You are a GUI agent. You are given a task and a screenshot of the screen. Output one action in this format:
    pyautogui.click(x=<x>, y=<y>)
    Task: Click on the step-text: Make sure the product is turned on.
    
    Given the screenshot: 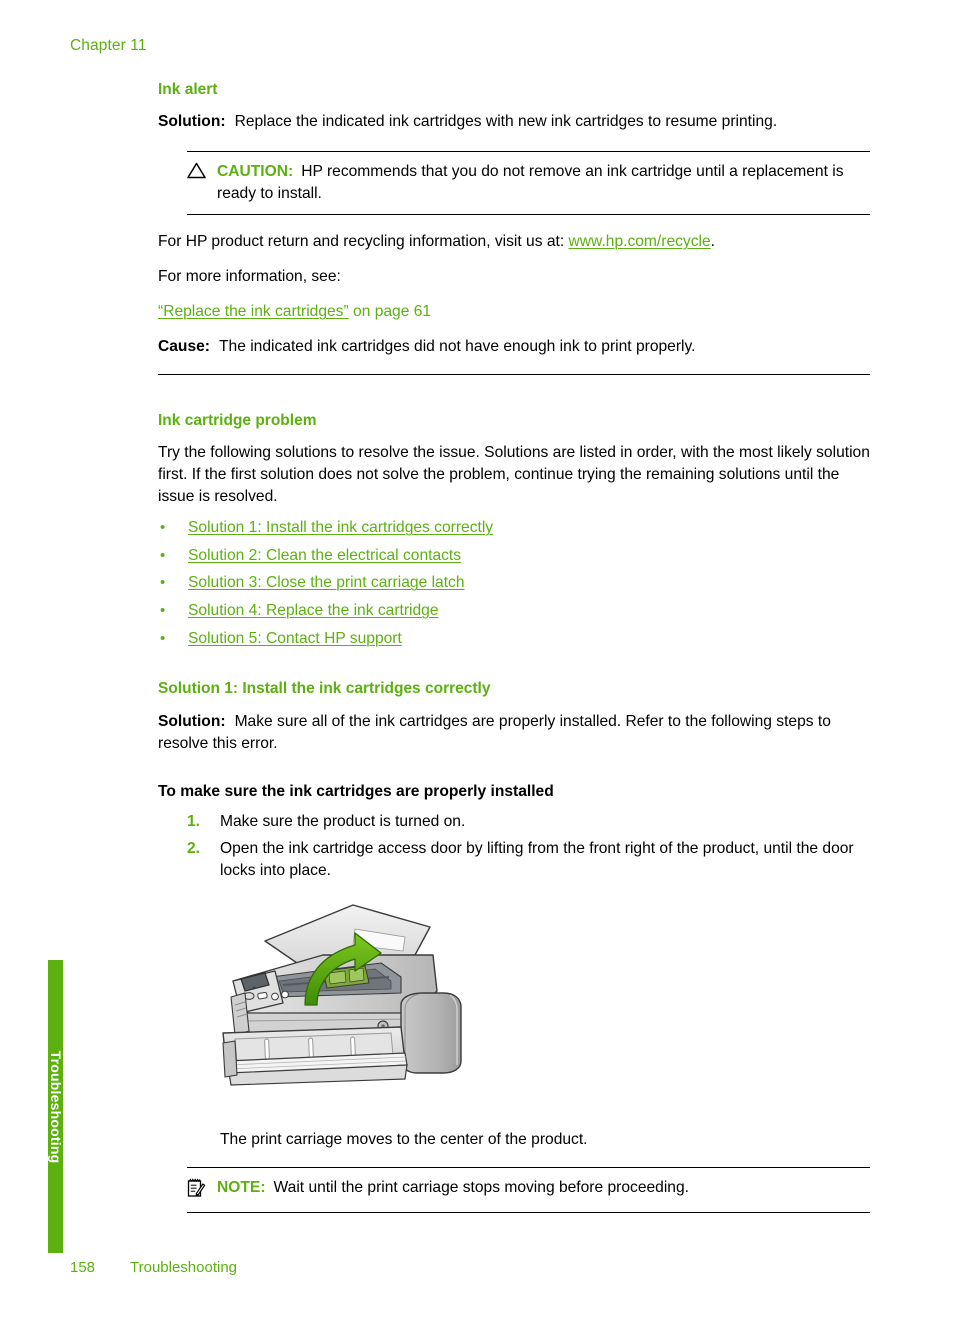 What is the action you would take?
    pyautogui.click(x=343, y=821)
    